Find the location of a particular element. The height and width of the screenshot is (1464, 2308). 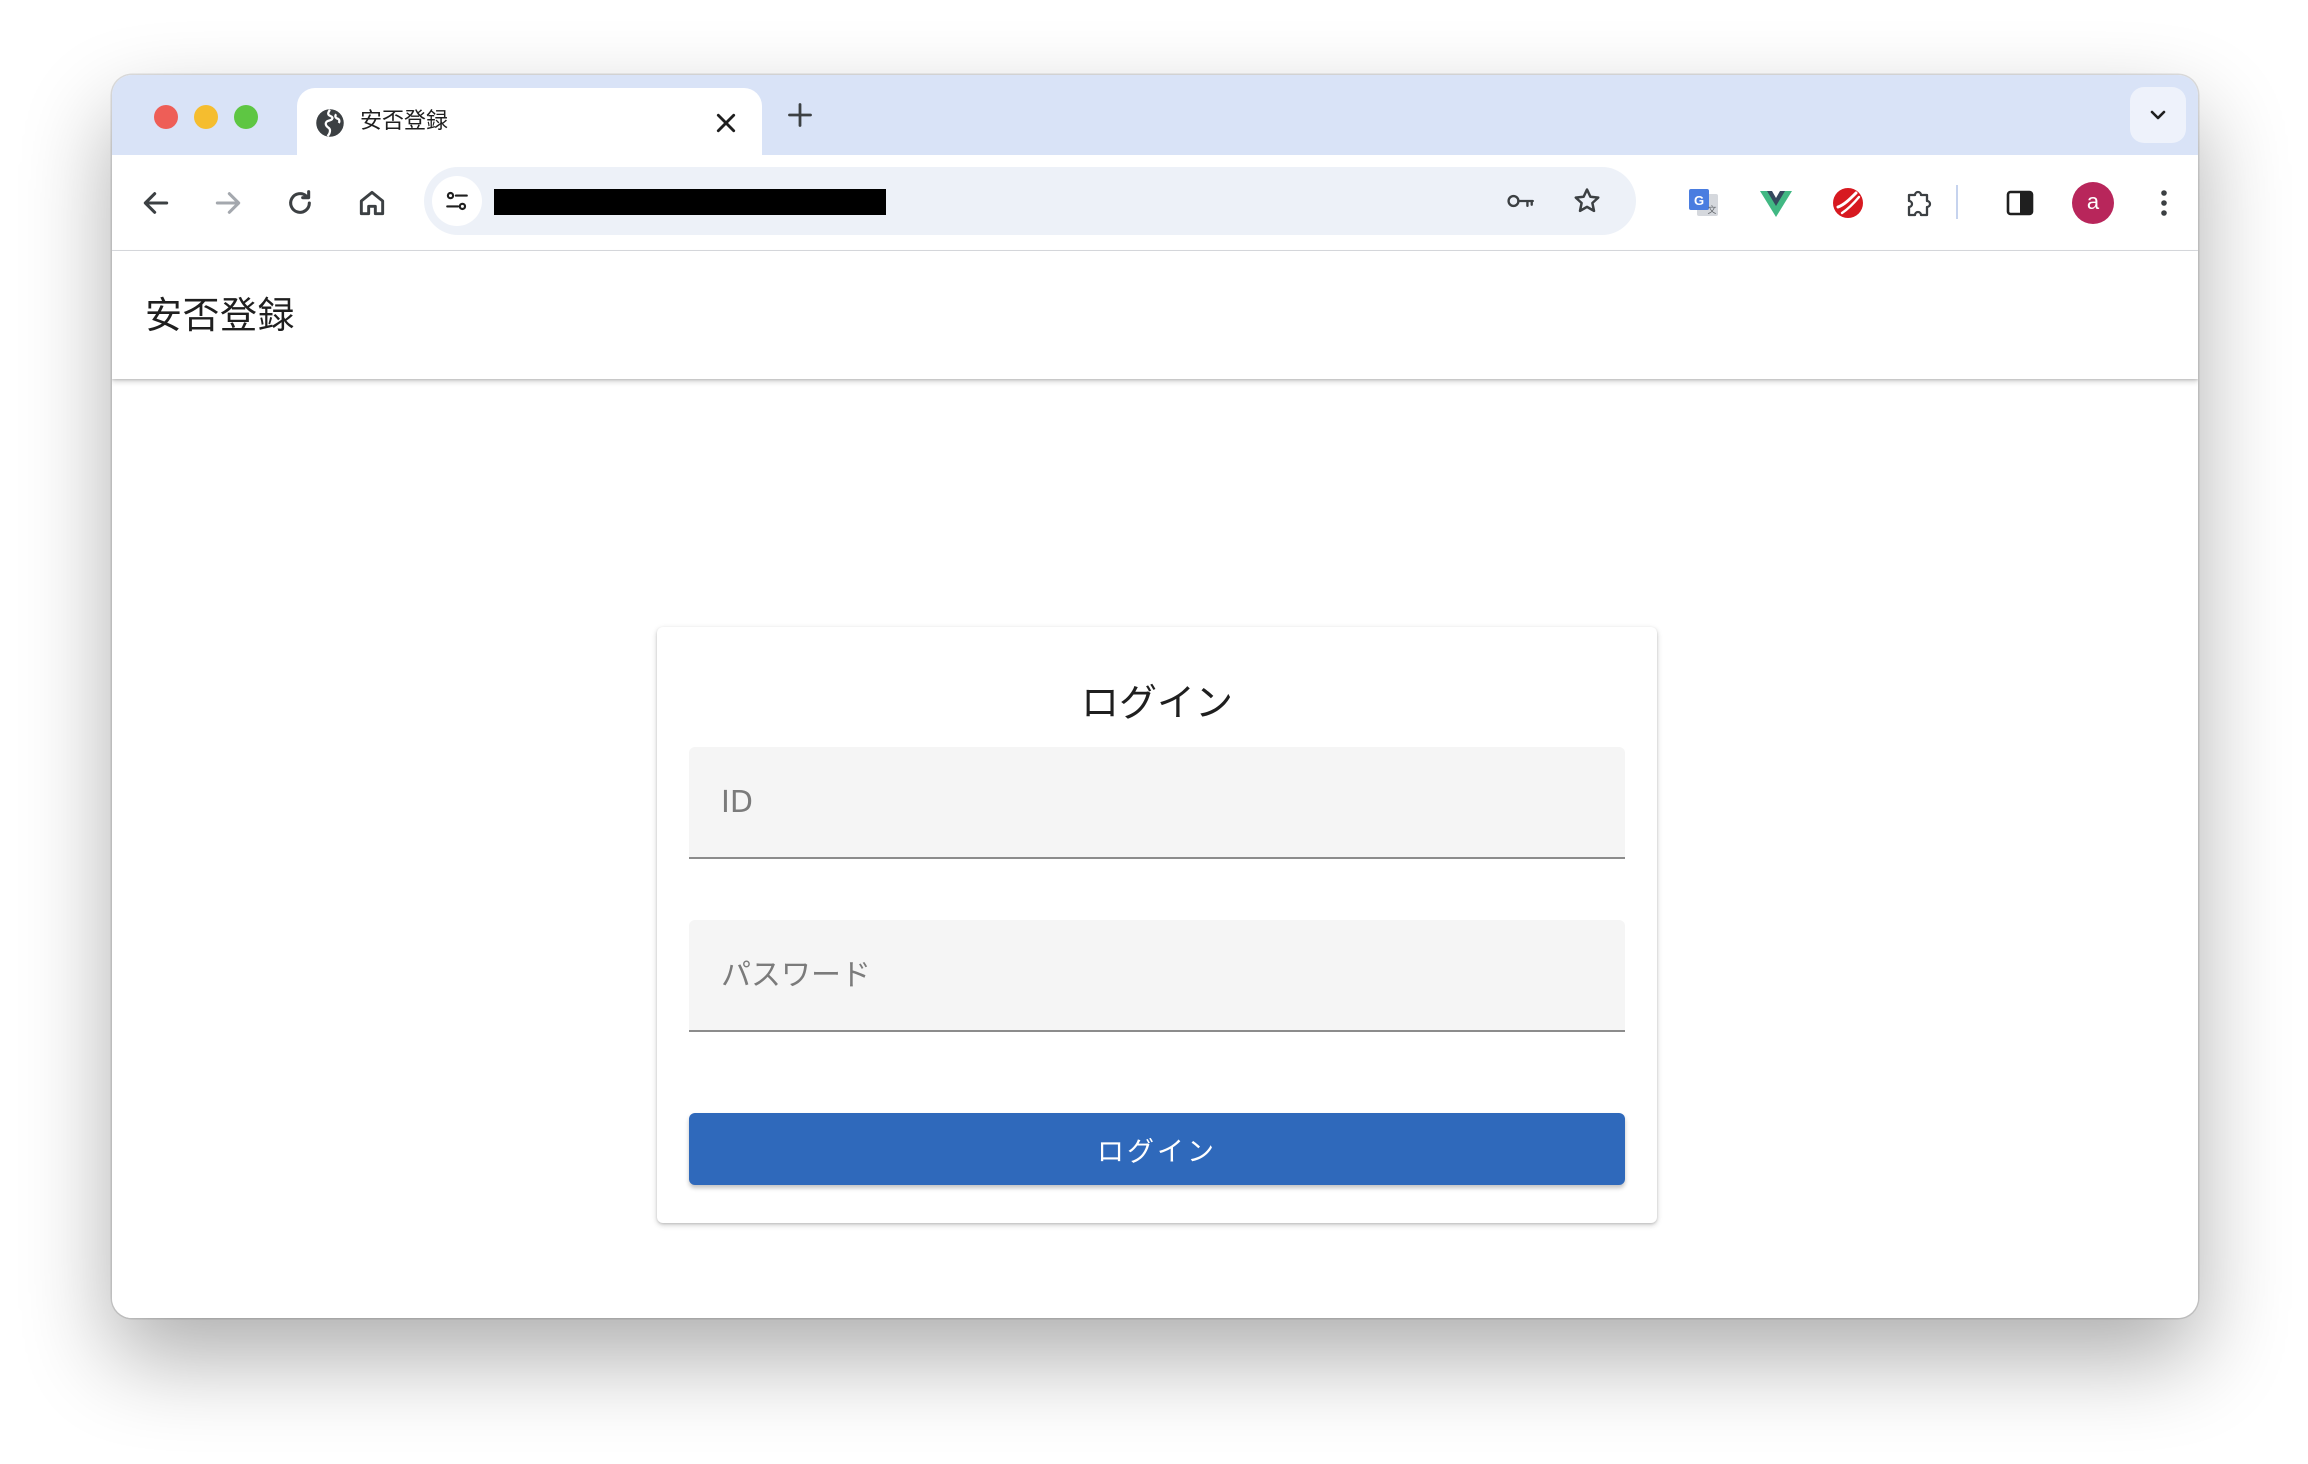

bookmark-star-icon is located at coordinates (1587, 201).